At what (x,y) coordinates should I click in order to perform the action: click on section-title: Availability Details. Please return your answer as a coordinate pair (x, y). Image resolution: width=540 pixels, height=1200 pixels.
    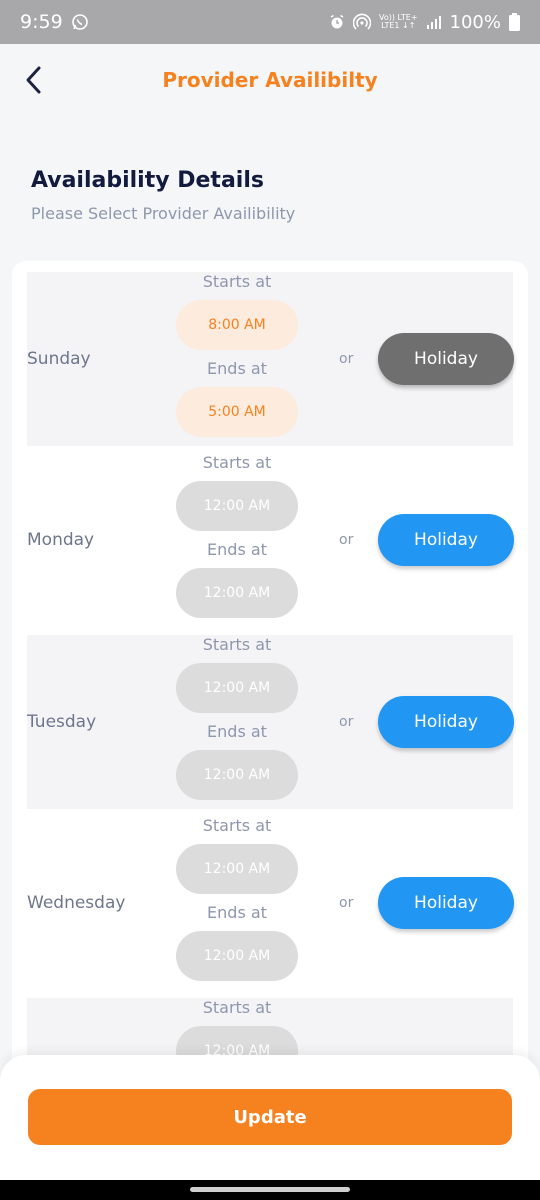
    Looking at the image, I should click on (147, 180).